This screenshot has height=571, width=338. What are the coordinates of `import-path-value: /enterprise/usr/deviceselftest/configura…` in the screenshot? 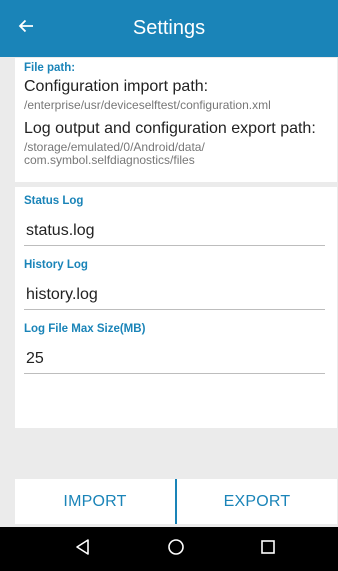 It's located at (147, 105).